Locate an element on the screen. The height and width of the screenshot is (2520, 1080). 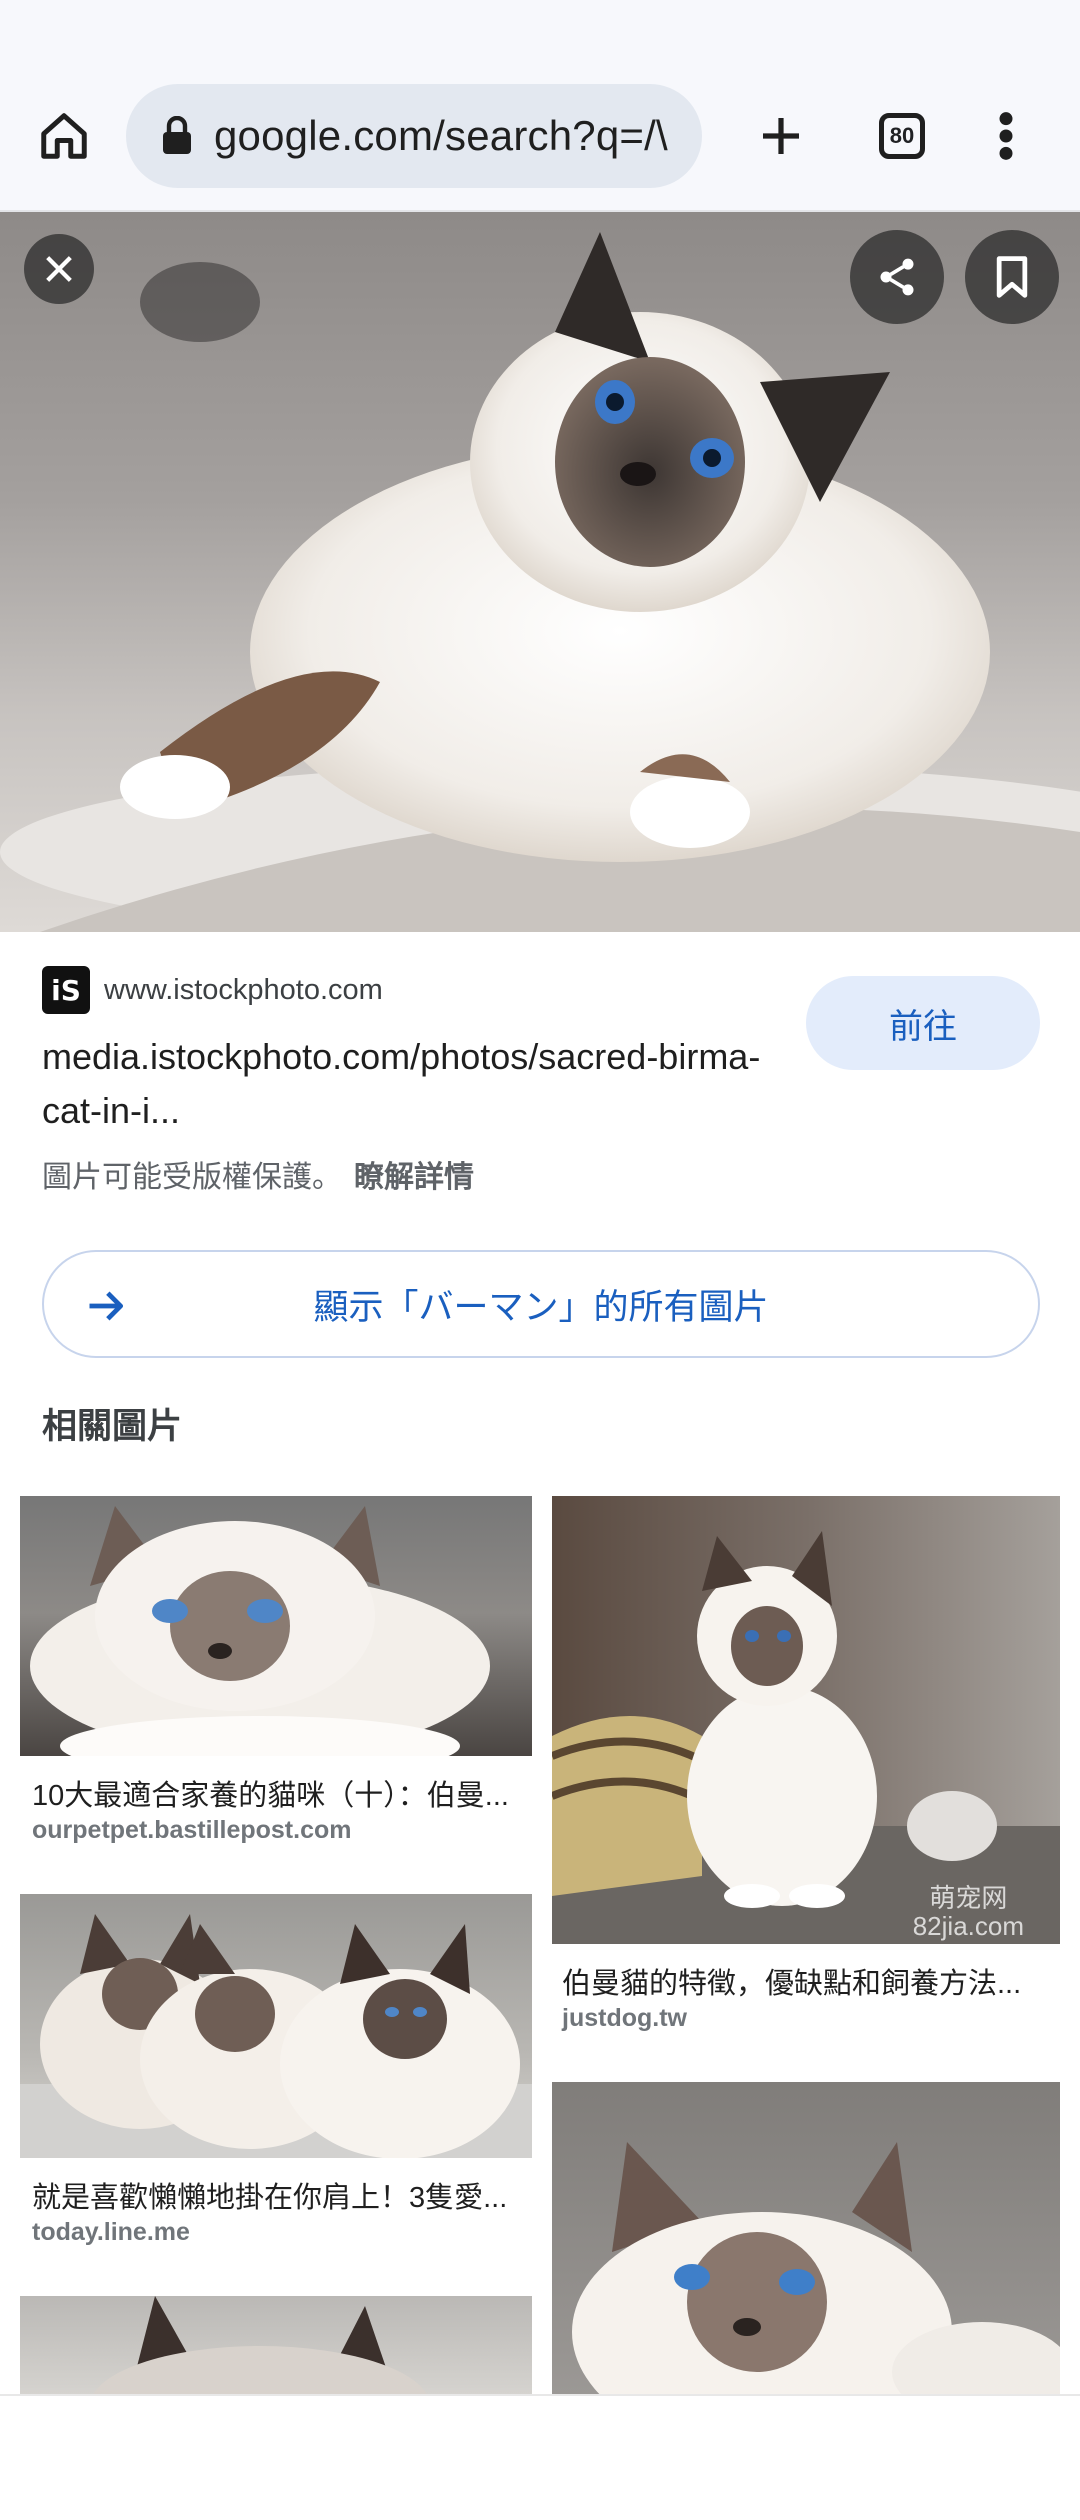
copyright-notice: 圖片可能受版權保護。 瞭解詳情 is located at coordinates (258, 1174).